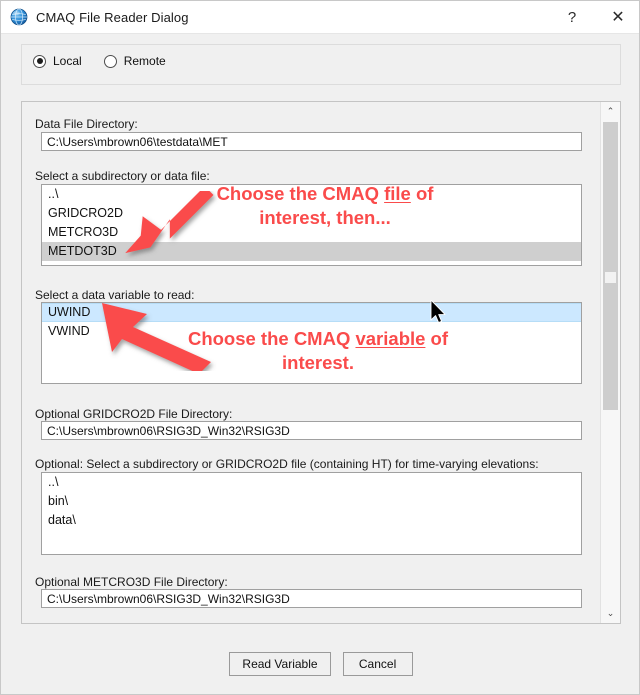 Image resolution: width=640 pixels, height=695 pixels. I want to click on radio-remote-label: Remote, so click(144, 61).